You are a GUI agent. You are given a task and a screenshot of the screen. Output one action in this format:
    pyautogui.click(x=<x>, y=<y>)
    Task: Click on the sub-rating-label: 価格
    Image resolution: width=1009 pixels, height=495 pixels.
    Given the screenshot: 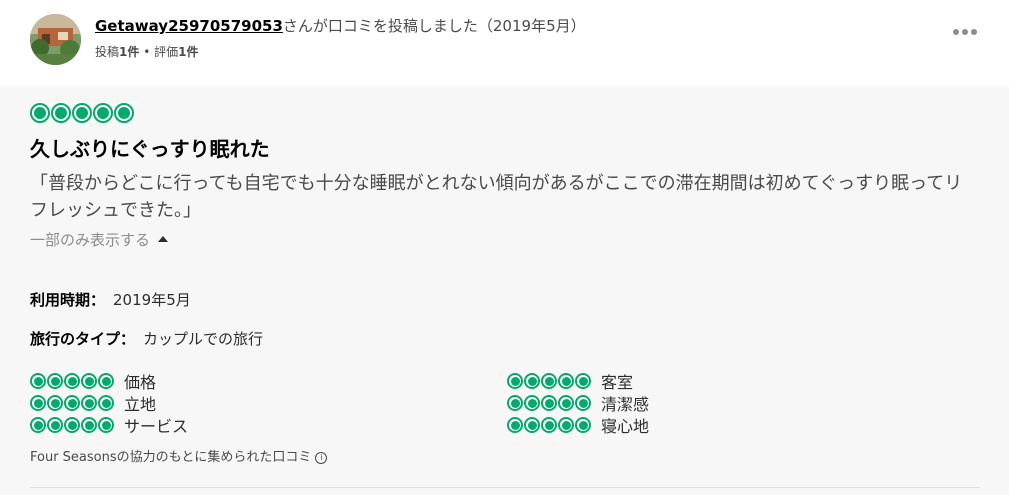 What is the action you would take?
    pyautogui.click(x=140, y=382)
    